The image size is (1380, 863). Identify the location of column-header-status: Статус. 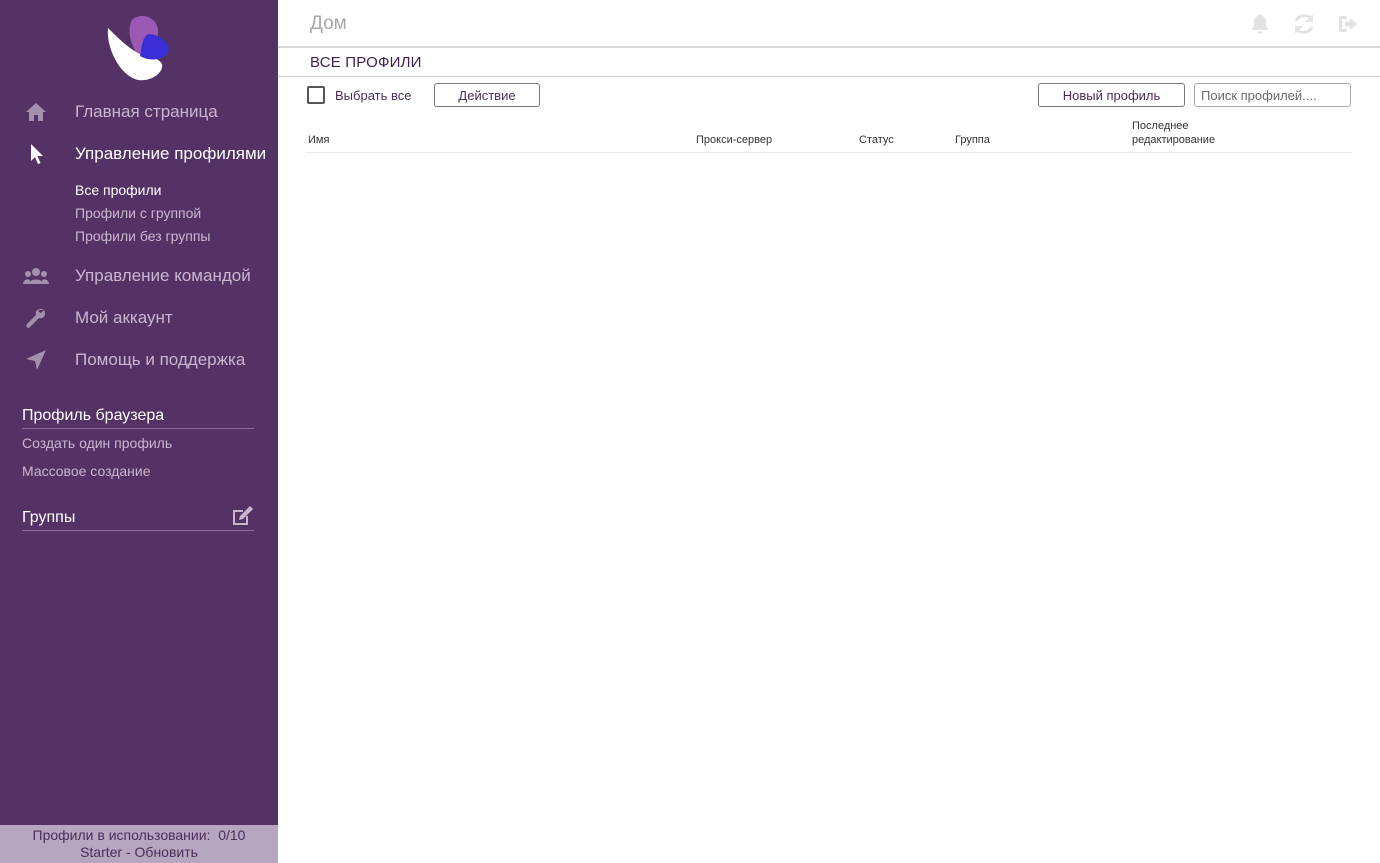
(876, 140).